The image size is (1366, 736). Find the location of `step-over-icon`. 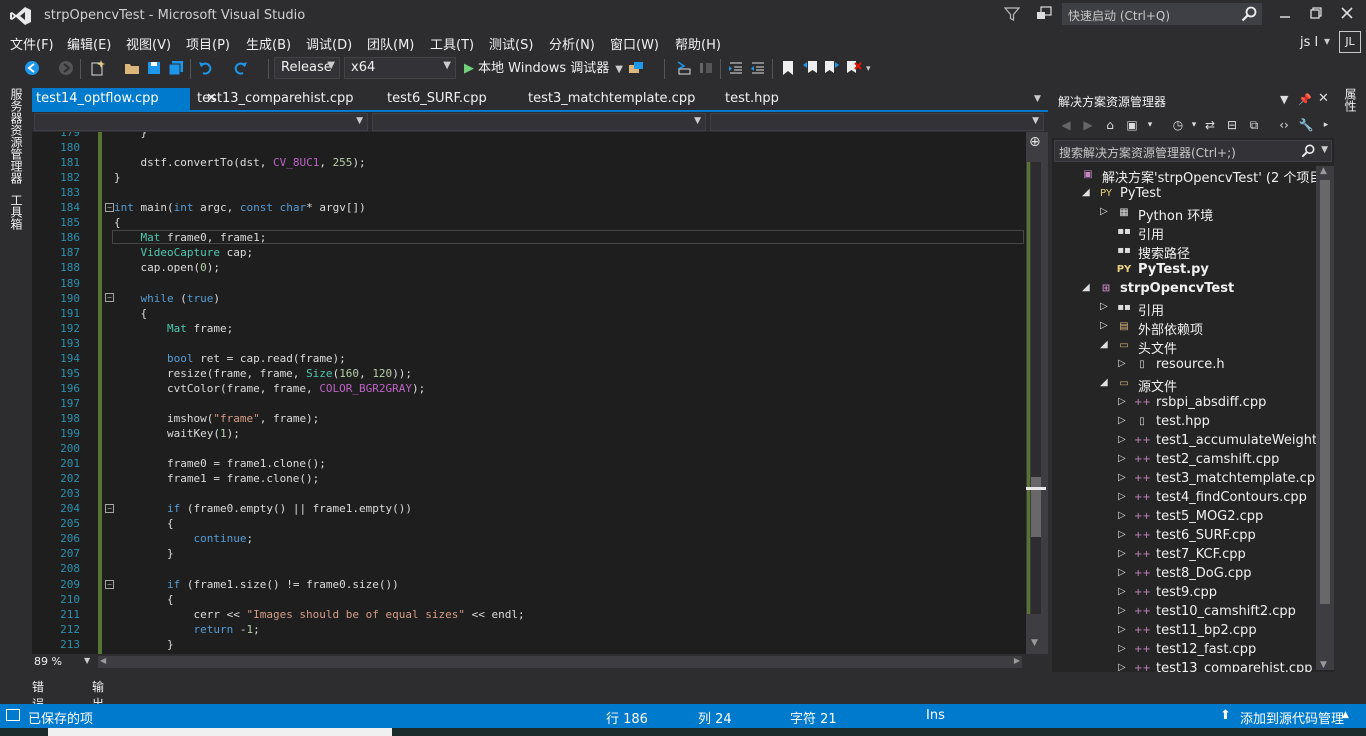

step-over-icon is located at coordinates (706, 68).